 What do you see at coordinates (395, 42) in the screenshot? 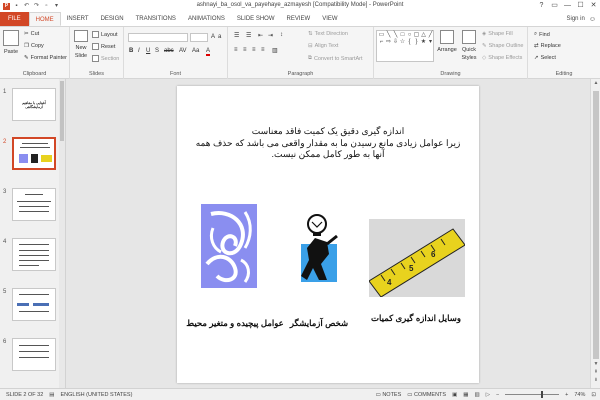
I see `shape-arrow-down-icon: ⇩` at bounding box center [395, 42].